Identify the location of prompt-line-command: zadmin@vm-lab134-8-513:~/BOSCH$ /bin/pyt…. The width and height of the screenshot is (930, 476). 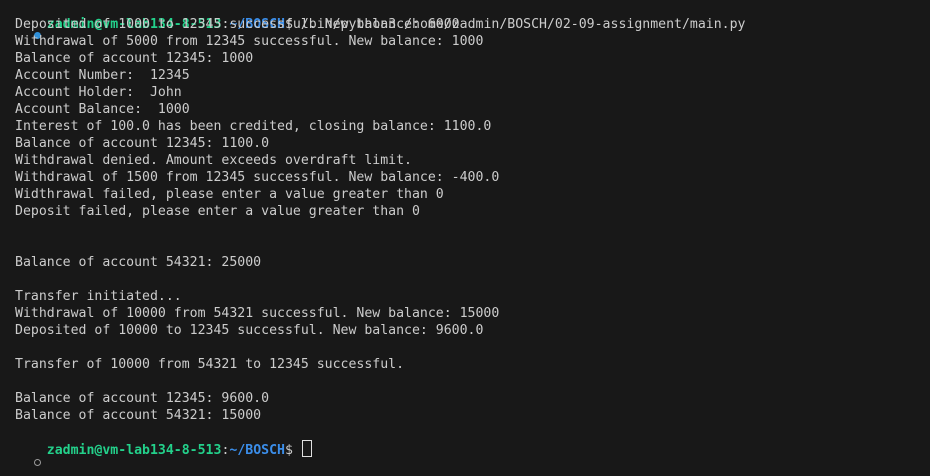
(372, 19).